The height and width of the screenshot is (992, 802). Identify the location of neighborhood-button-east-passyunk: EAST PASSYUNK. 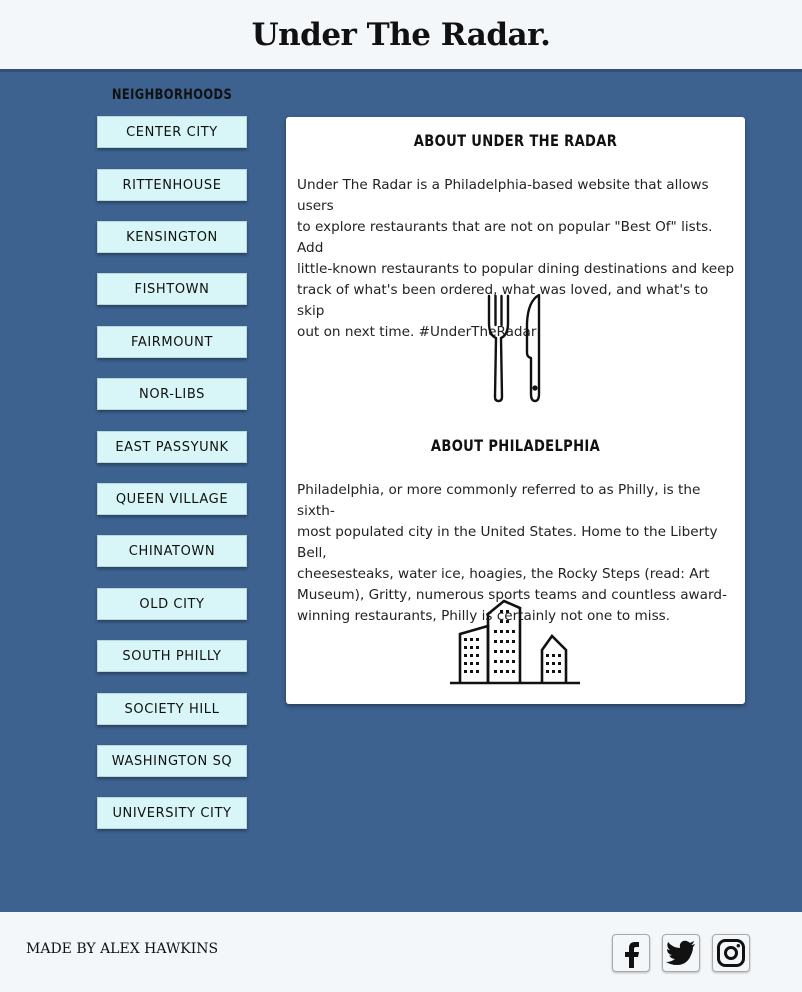
(172, 447).